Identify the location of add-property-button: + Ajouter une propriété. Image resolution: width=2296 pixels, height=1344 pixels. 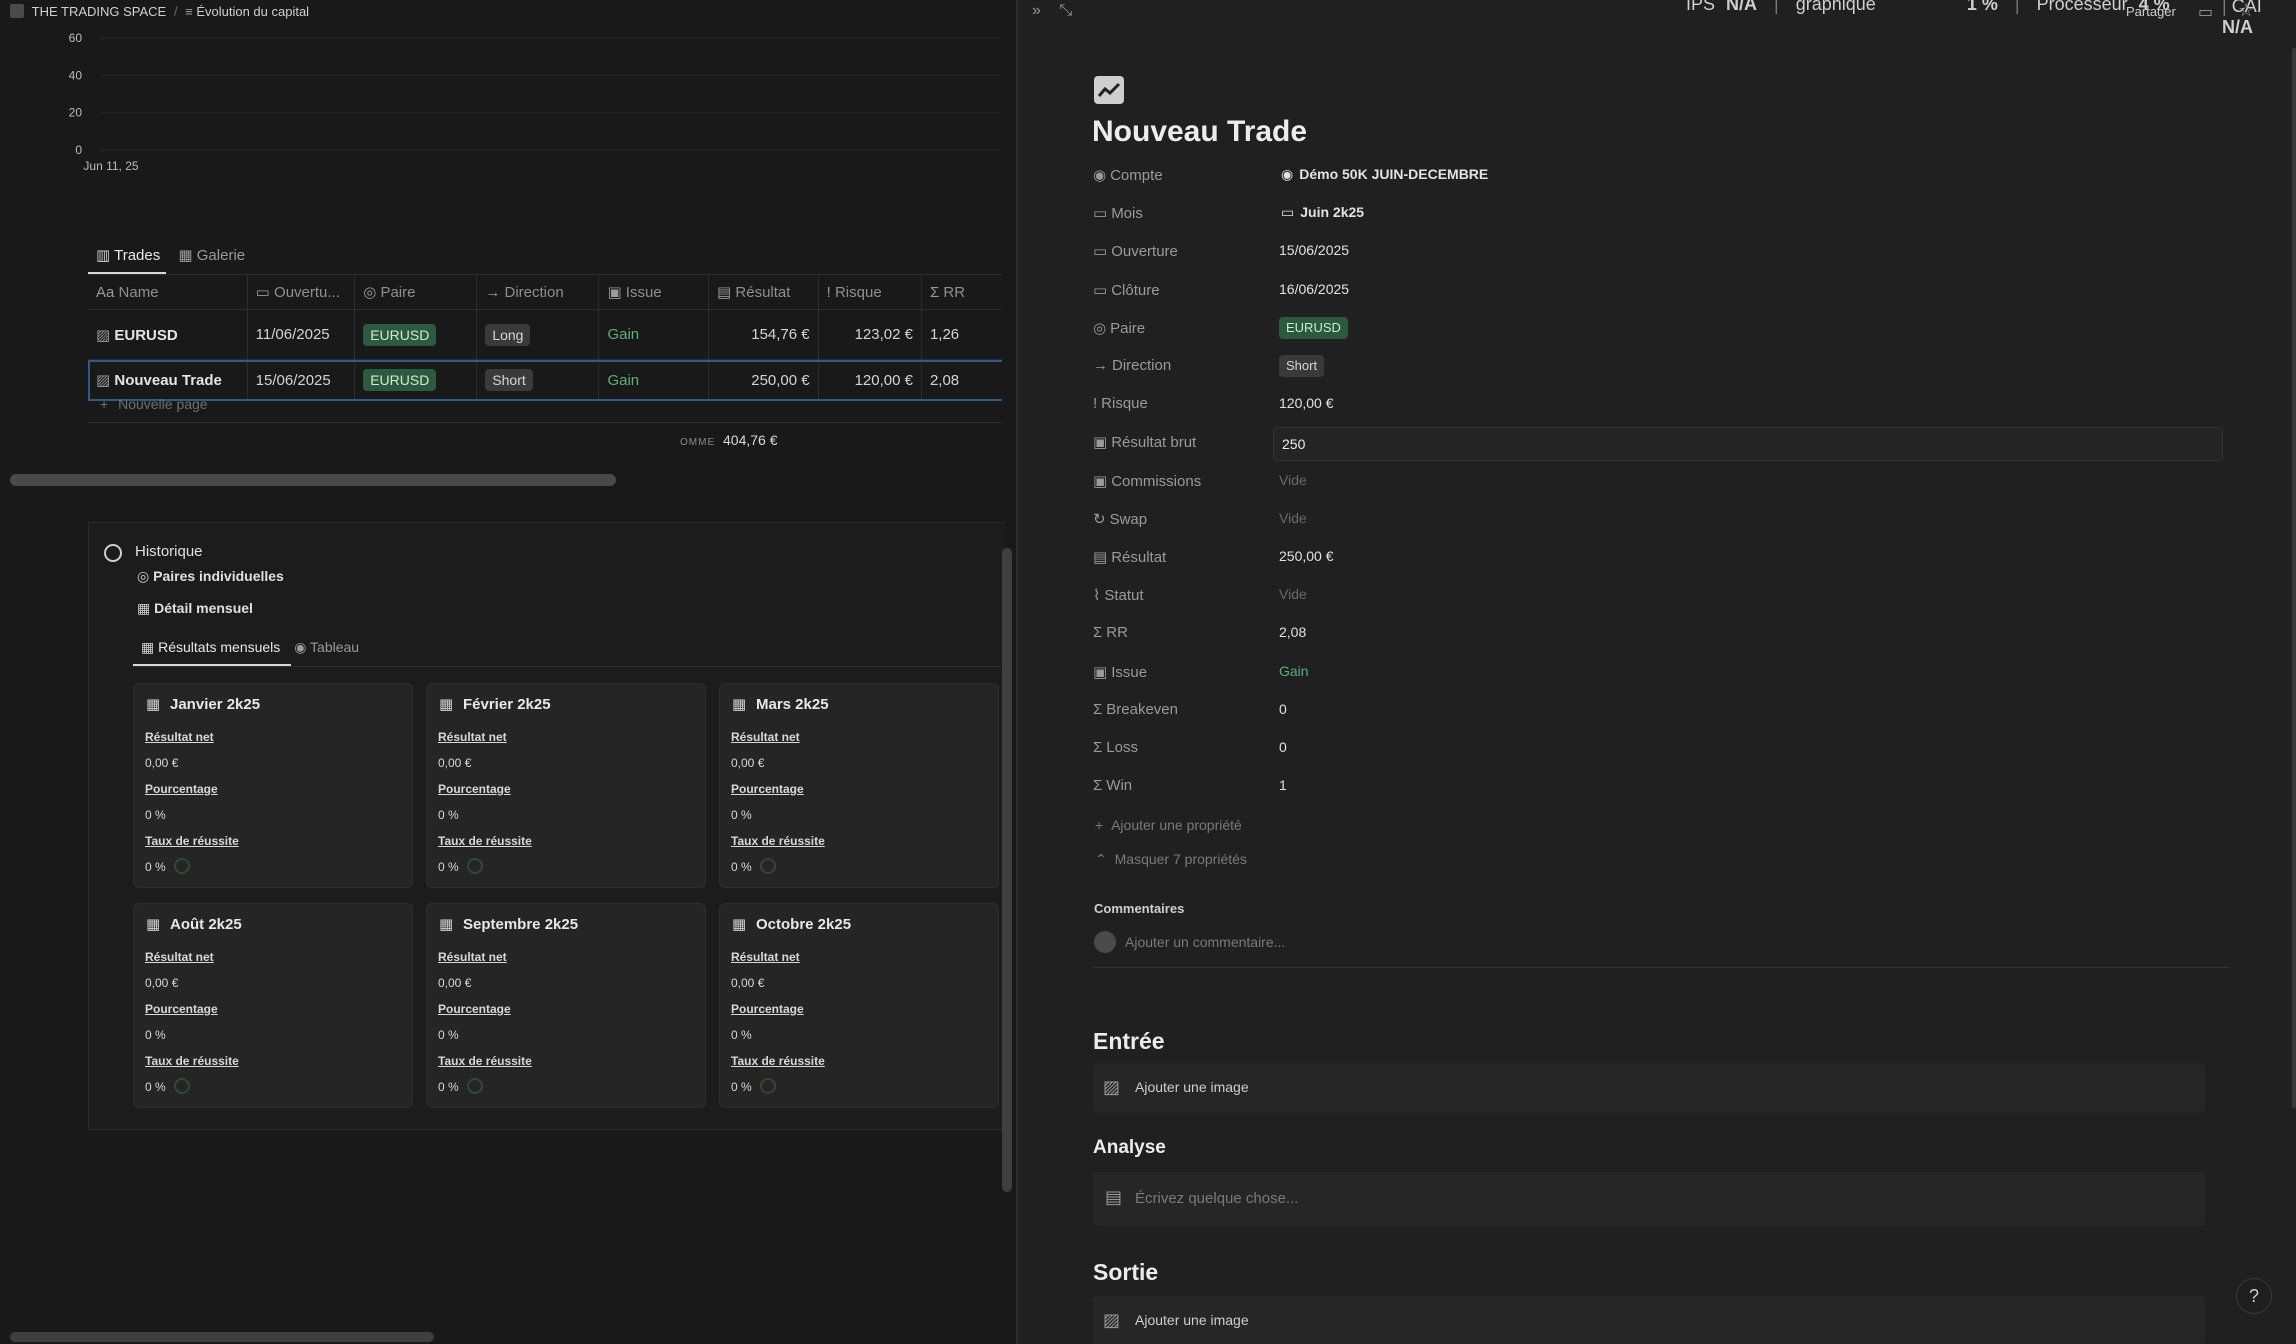
(1168, 825).